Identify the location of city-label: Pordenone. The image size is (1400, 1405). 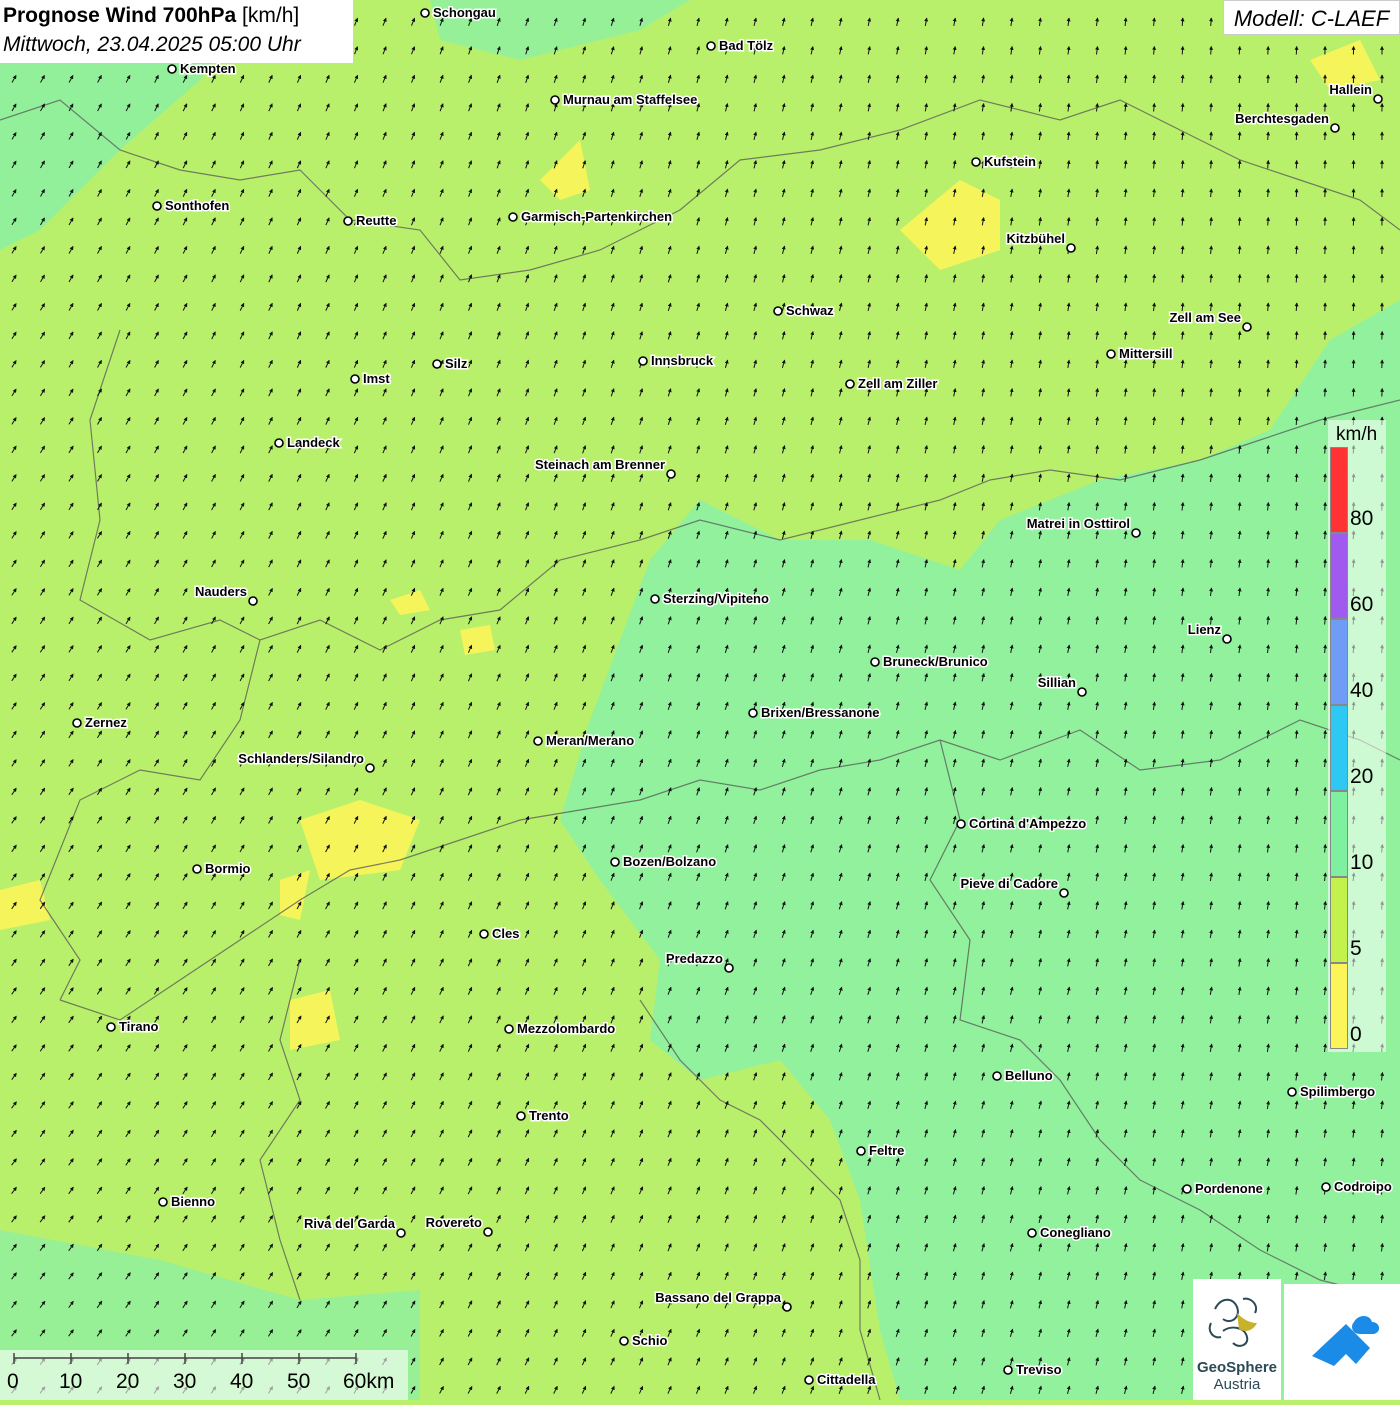
(1229, 1188).